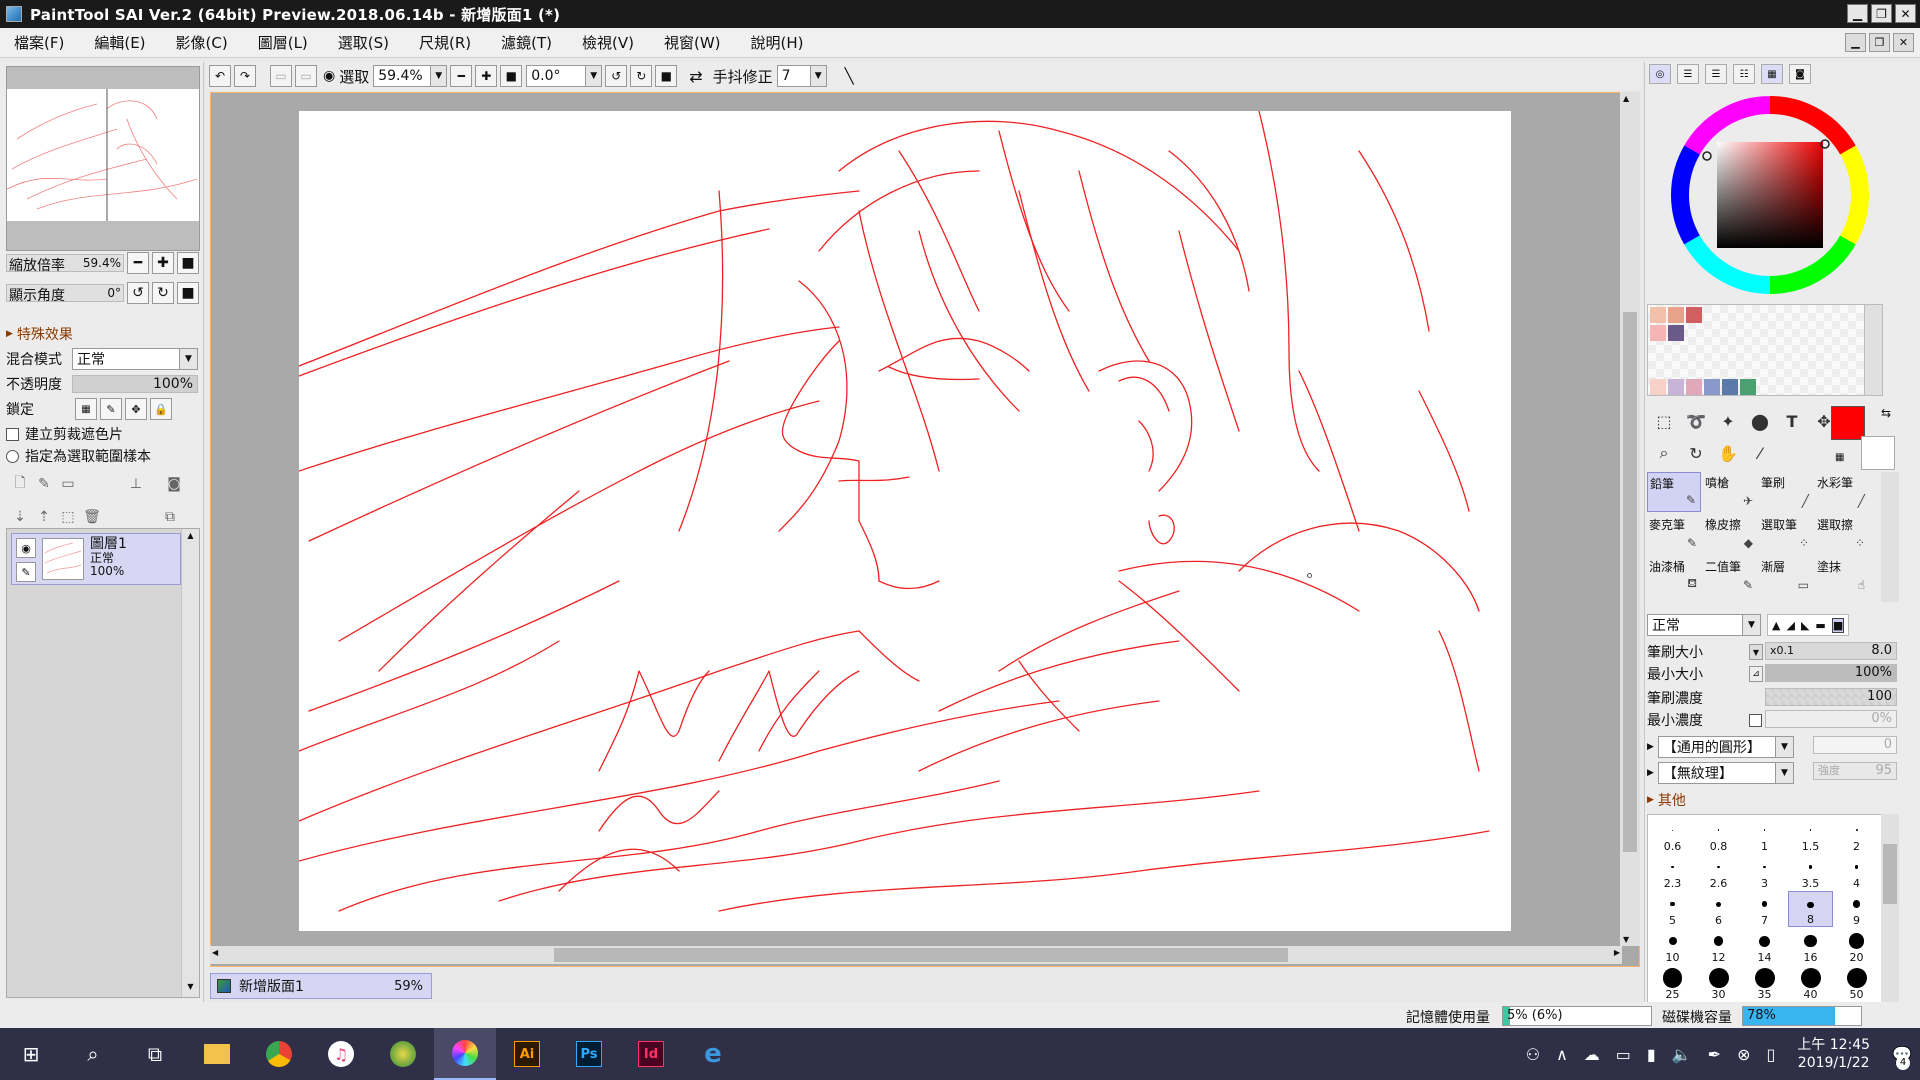 This screenshot has height=1080, width=1920. I want to click on stabilizer-field: 7 ▼, so click(801, 76).